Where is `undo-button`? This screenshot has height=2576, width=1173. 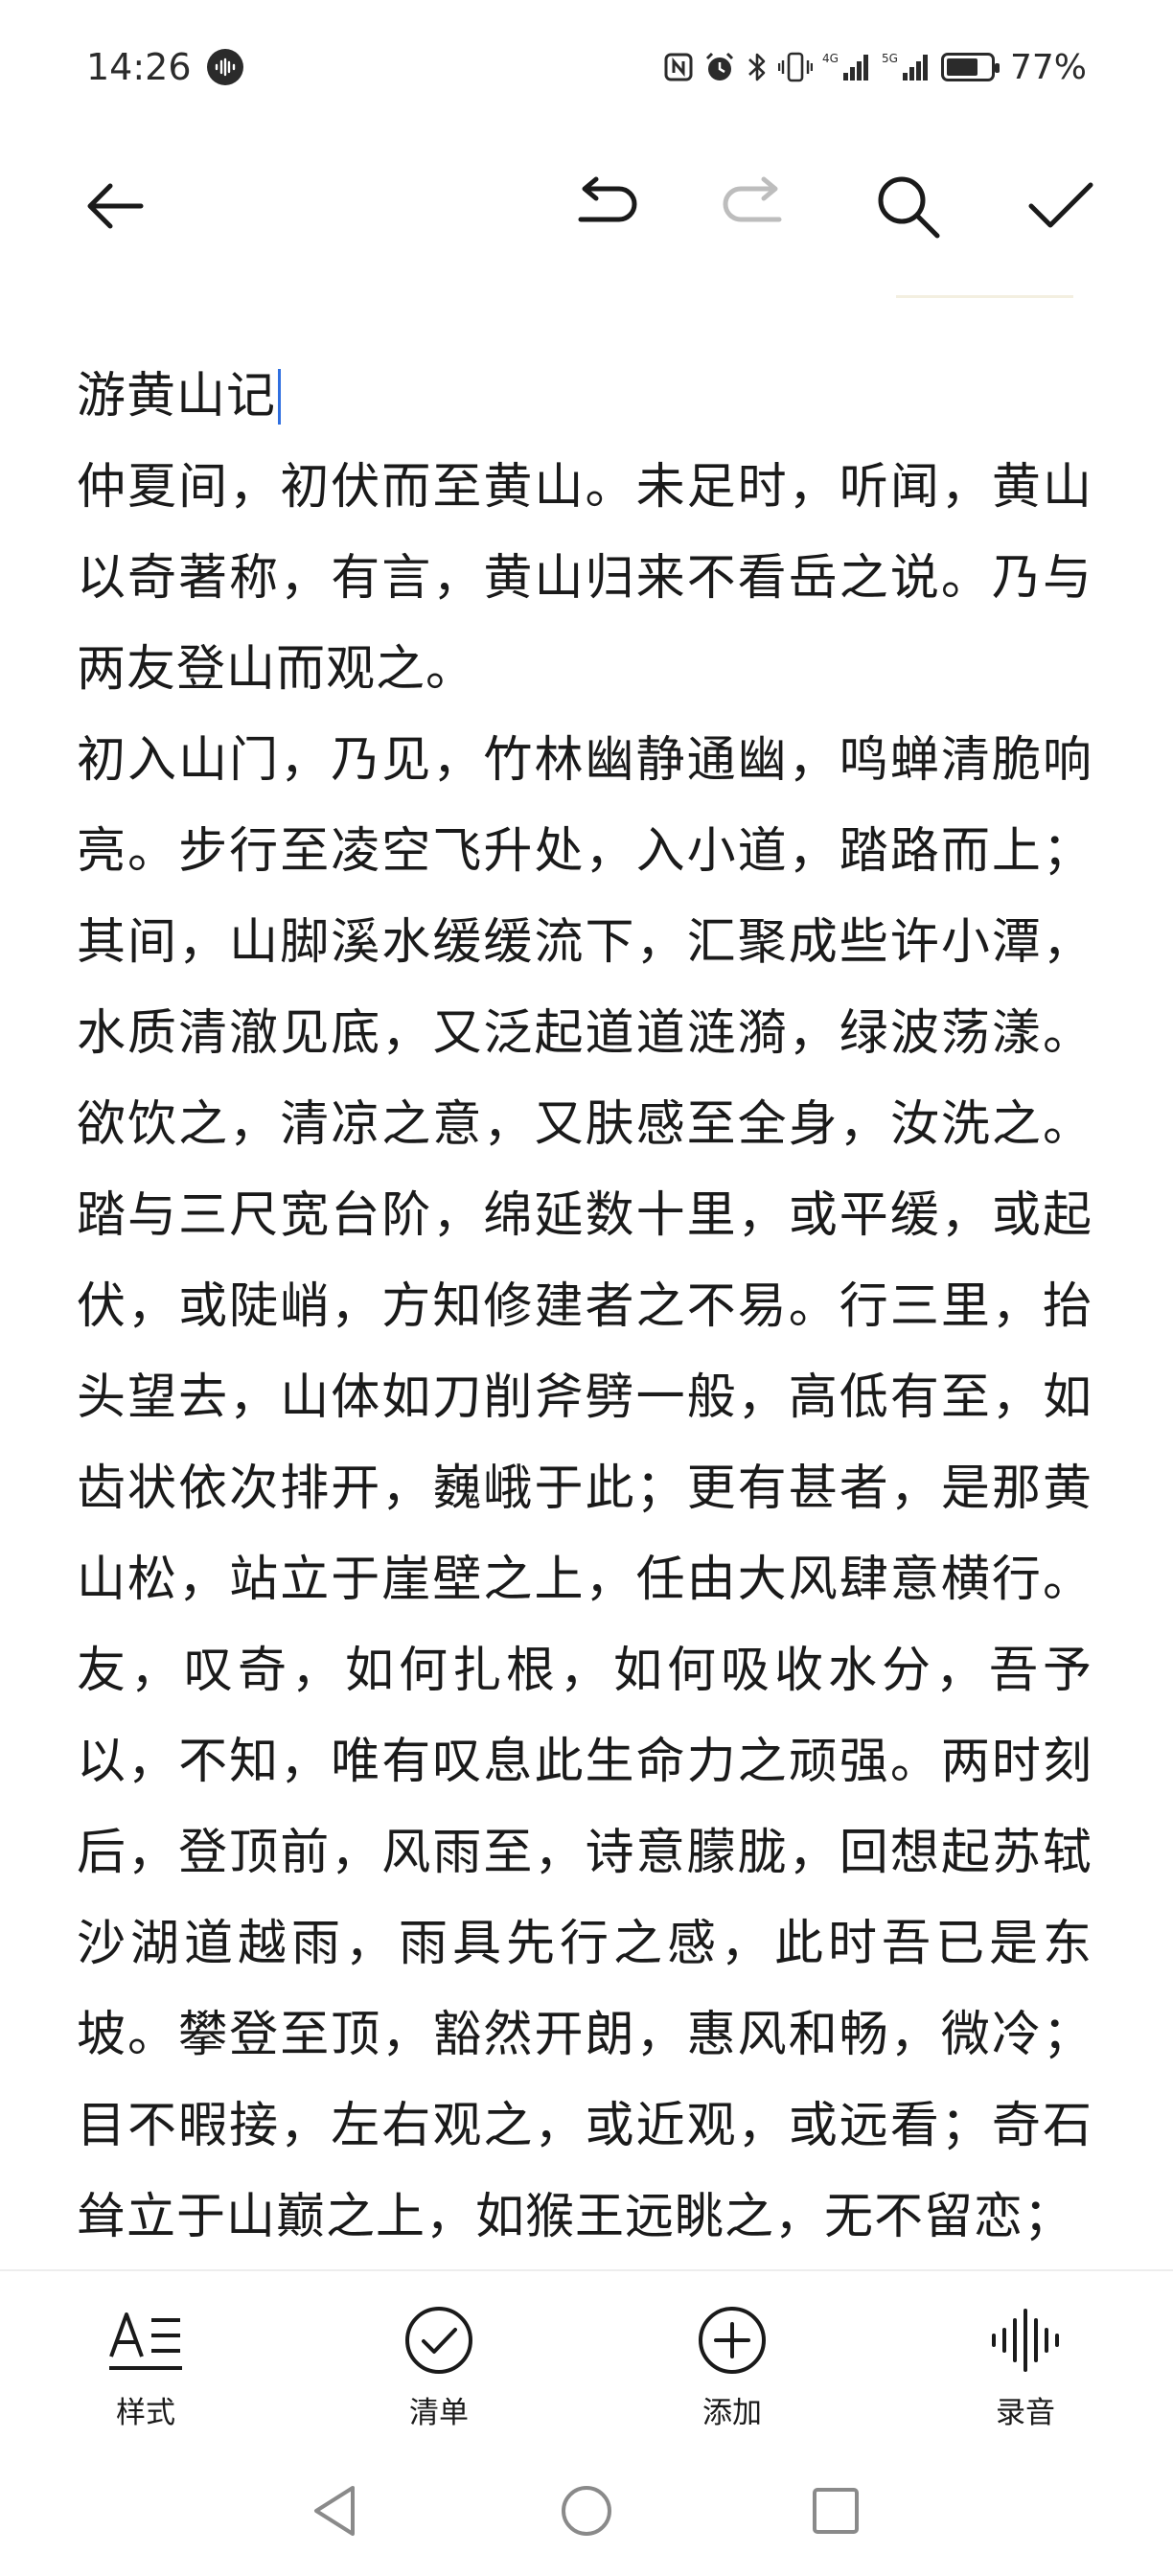 undo-button is located at coordinates (605, 206).